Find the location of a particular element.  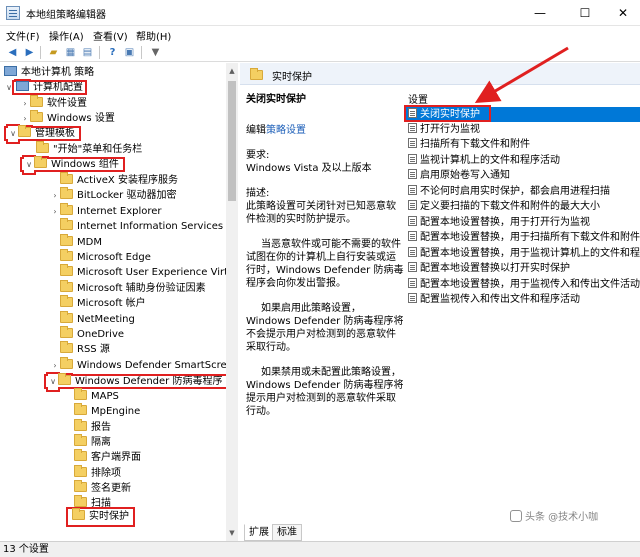

setting-row: 不论何时启用实时保护，都会启用进程扫描 is located at coordinates (523, 191).